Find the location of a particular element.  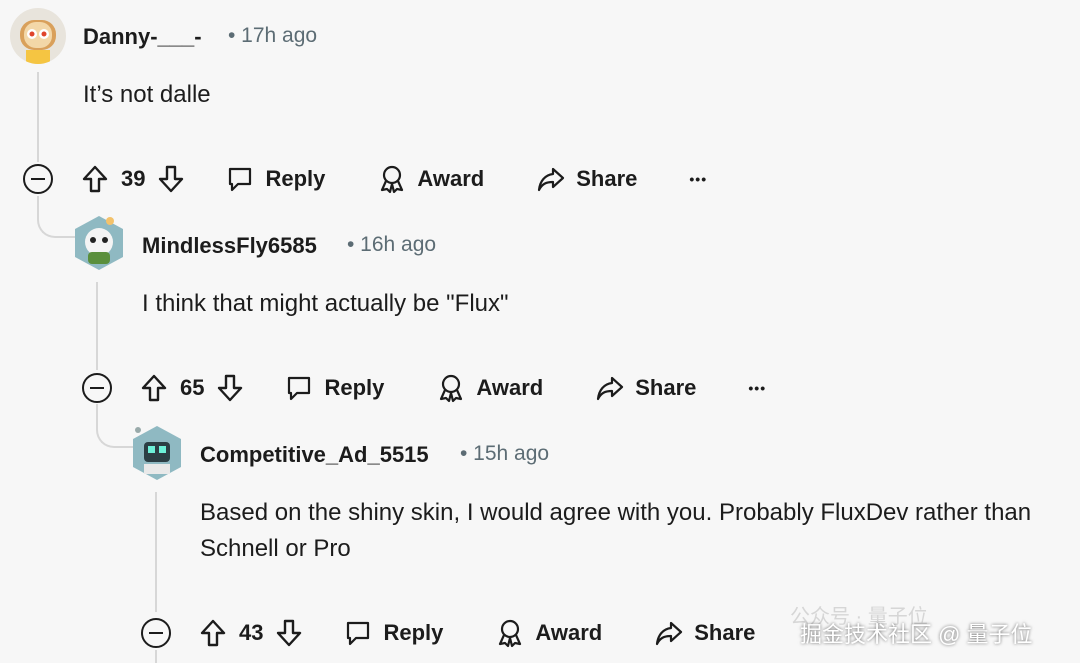

username: Competitive_Ad_5515 is located at coordinates (314, 455).